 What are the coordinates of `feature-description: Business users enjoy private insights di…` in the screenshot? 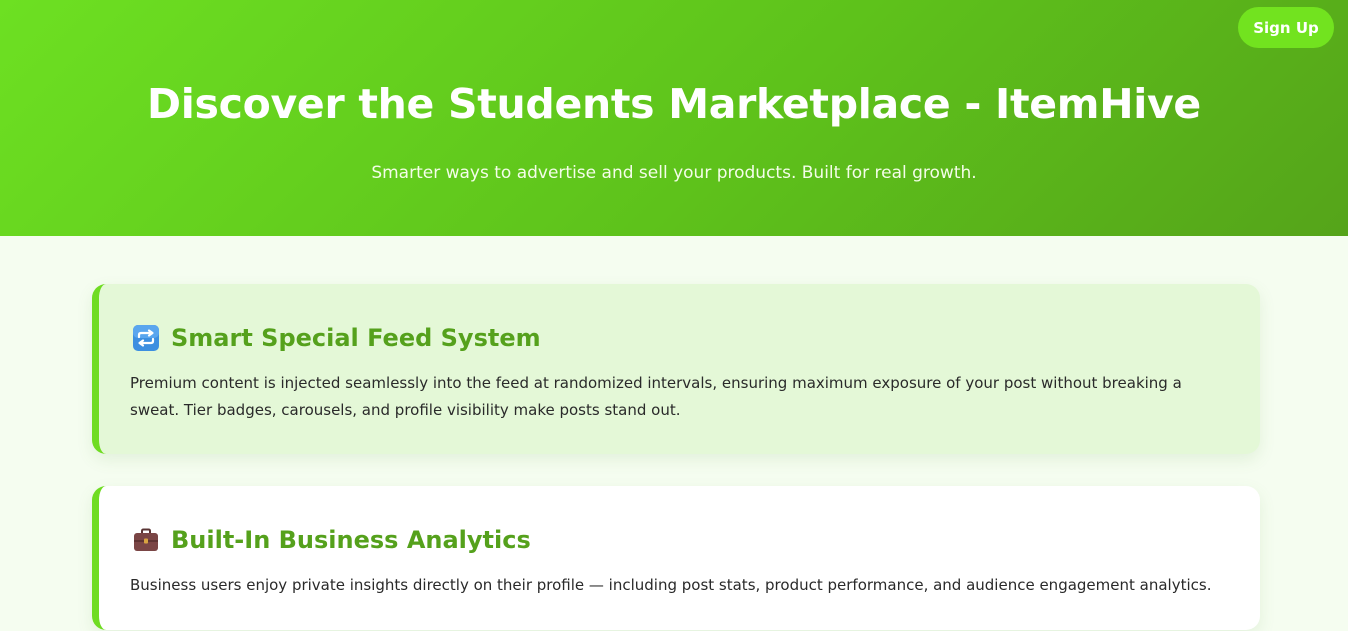 It's located at (671, 585).